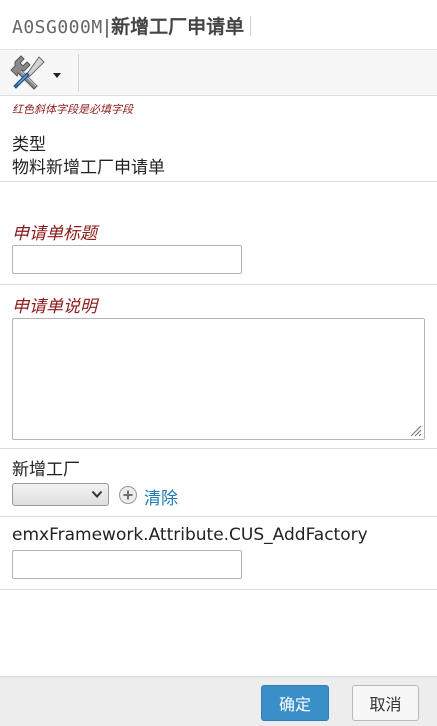 The image size is (437, 726). I want to click on toolbar-separator, so click(78, 73).